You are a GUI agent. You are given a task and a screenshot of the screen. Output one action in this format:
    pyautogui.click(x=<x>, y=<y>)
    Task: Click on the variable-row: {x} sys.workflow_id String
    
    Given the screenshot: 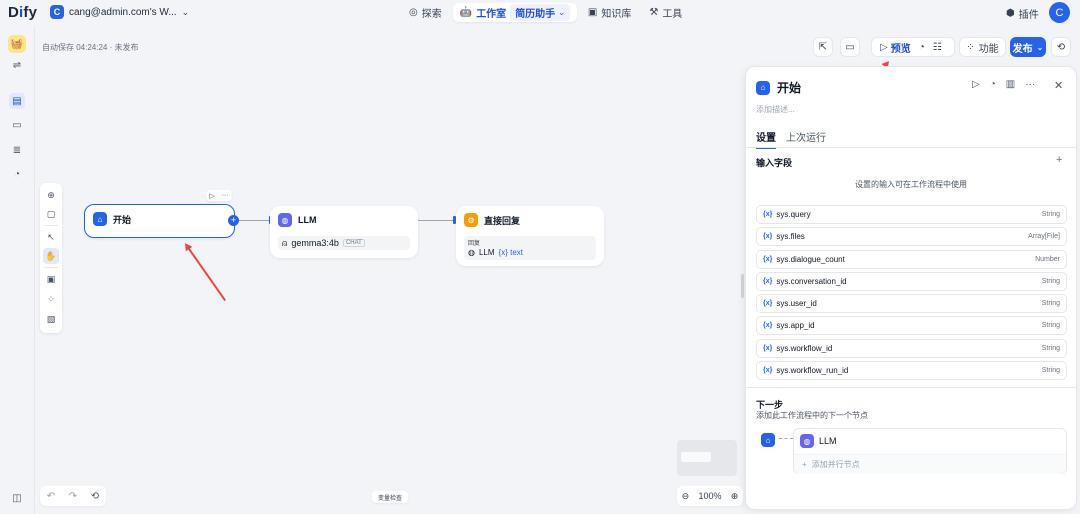 What is the action you would take?
    pyautogui.click(x=911, y=348)
    